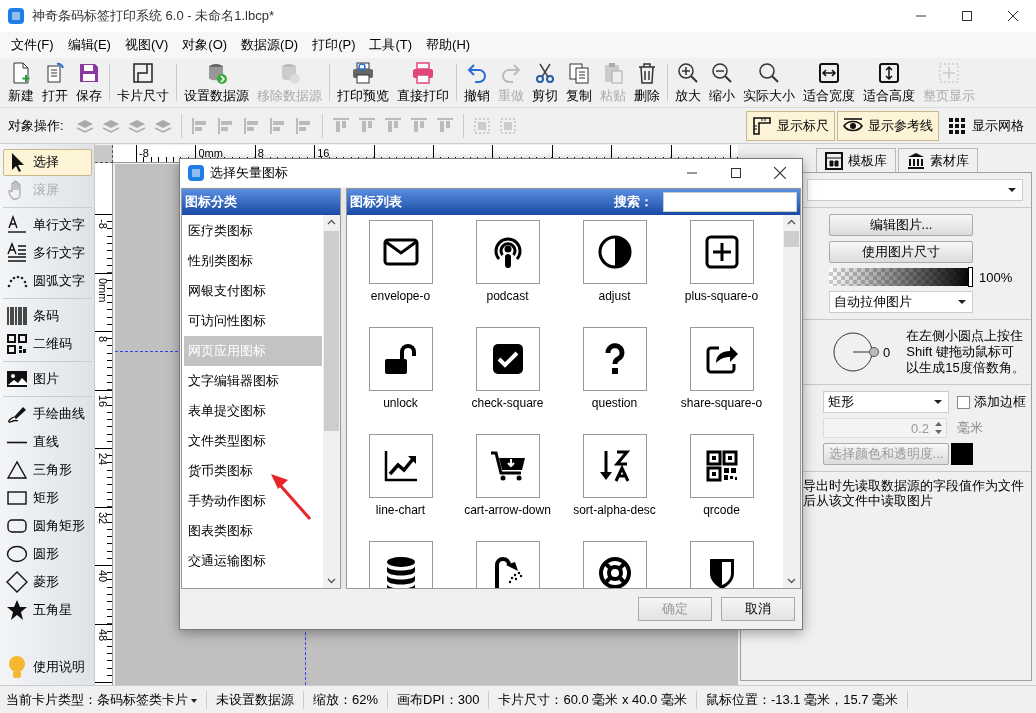 The width and height of the screenshot is (1036, 713). Describe the element at coordinates (769, 82) in the screenshot. I see `toolbar-button: 实际大小` at that location.